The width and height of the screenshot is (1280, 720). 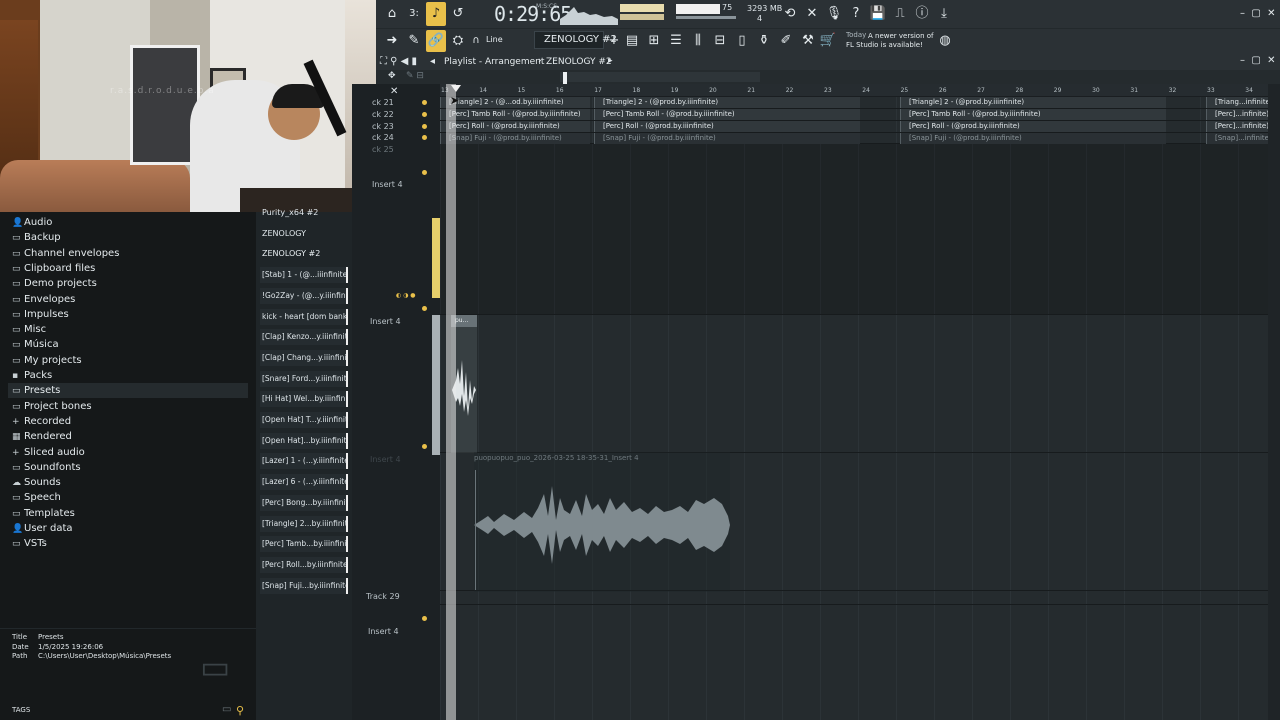 What do you see at coordinates (240, 710) in the screenshot?
I see `search-icon: ⚲` at bounding box center [240, 710].